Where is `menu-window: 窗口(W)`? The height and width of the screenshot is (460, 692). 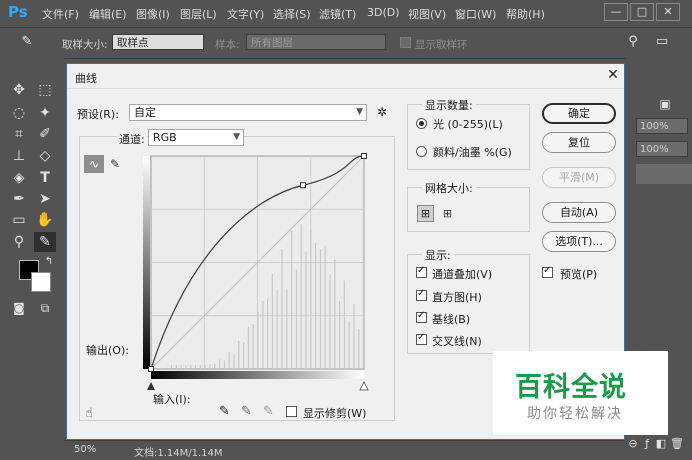 menu-window: 窗口(W) is located at coordinates (475, 14).